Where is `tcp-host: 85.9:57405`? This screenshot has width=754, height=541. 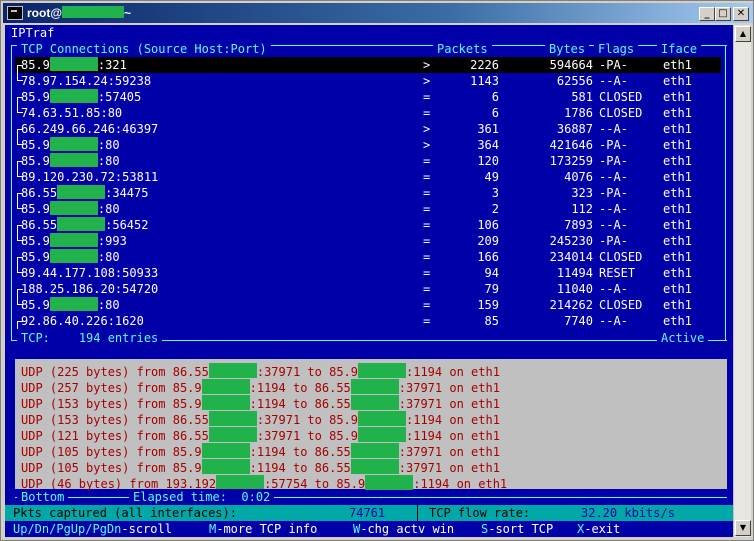 tcp-host: 85.9:57405 is located at coordinates (81, 97).